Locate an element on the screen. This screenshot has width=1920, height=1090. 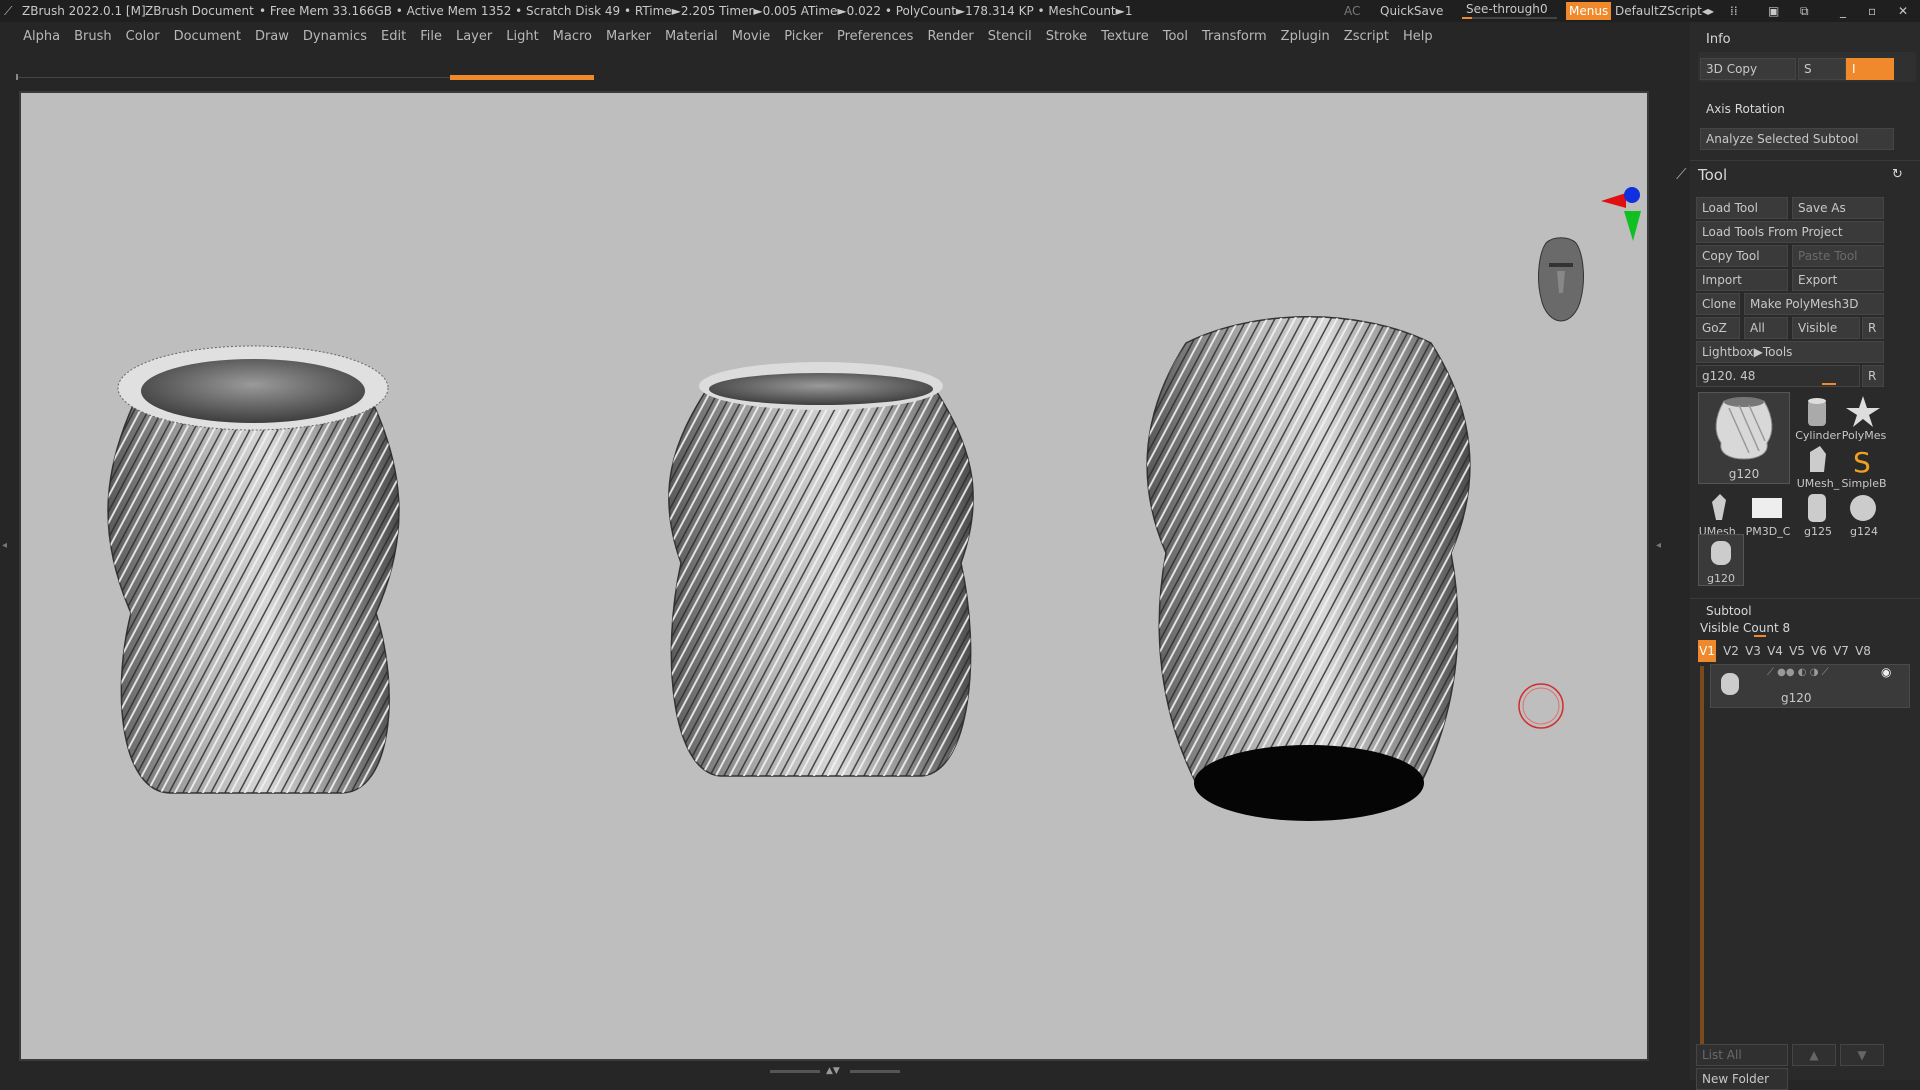
axis-rotation-label: Axis Rotation is located at coordinates (1745, 109).